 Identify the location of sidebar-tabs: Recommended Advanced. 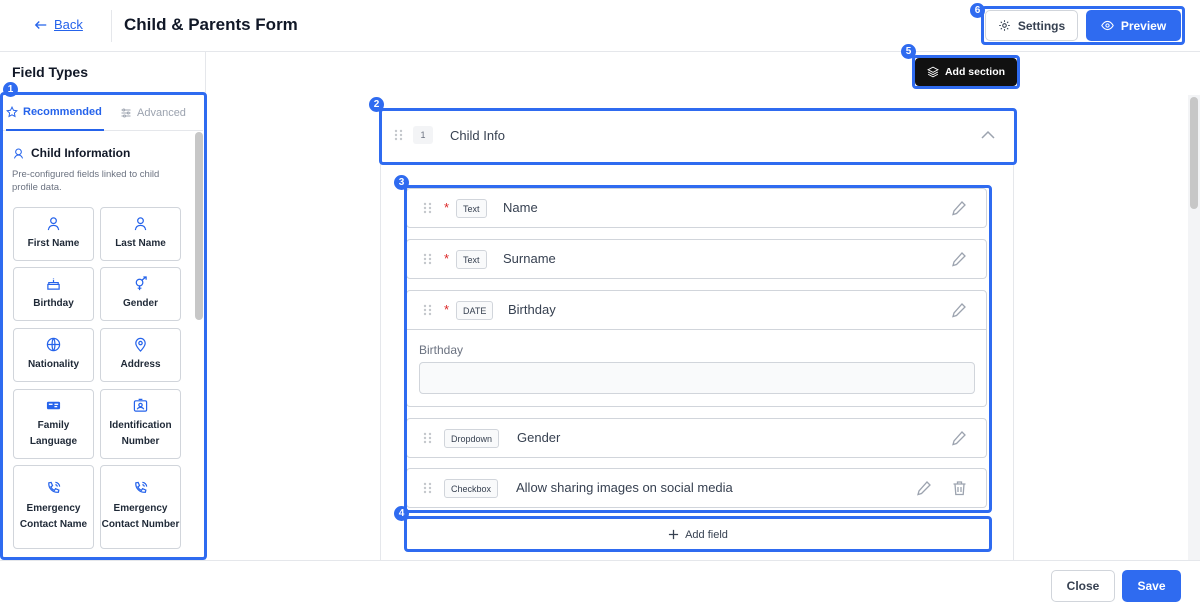
(103, 112).